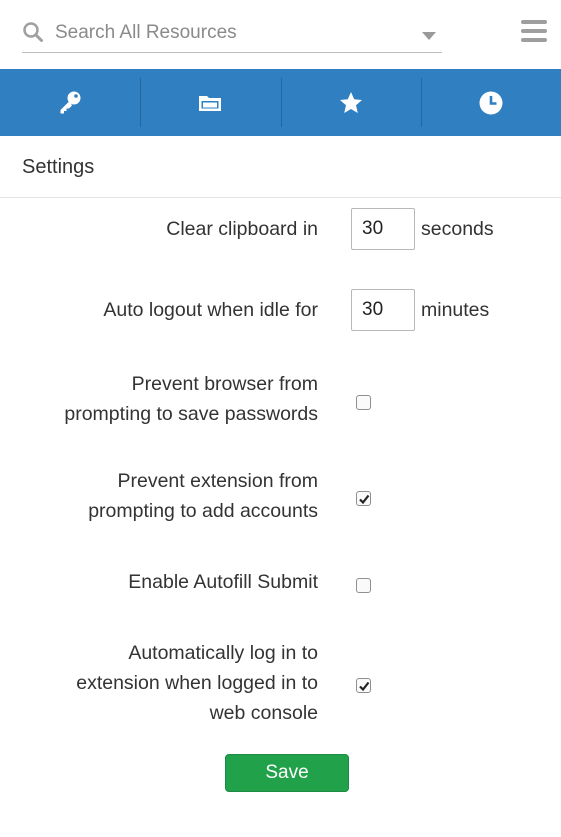  I want to click on nav-tabs, so click(280, 102).